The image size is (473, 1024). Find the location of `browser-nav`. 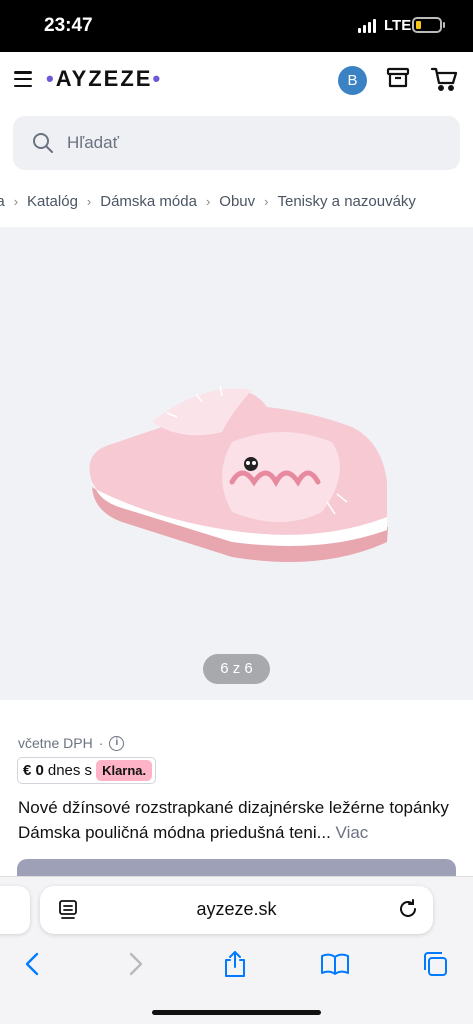

browser-nav is located at coordinates (236, 965).